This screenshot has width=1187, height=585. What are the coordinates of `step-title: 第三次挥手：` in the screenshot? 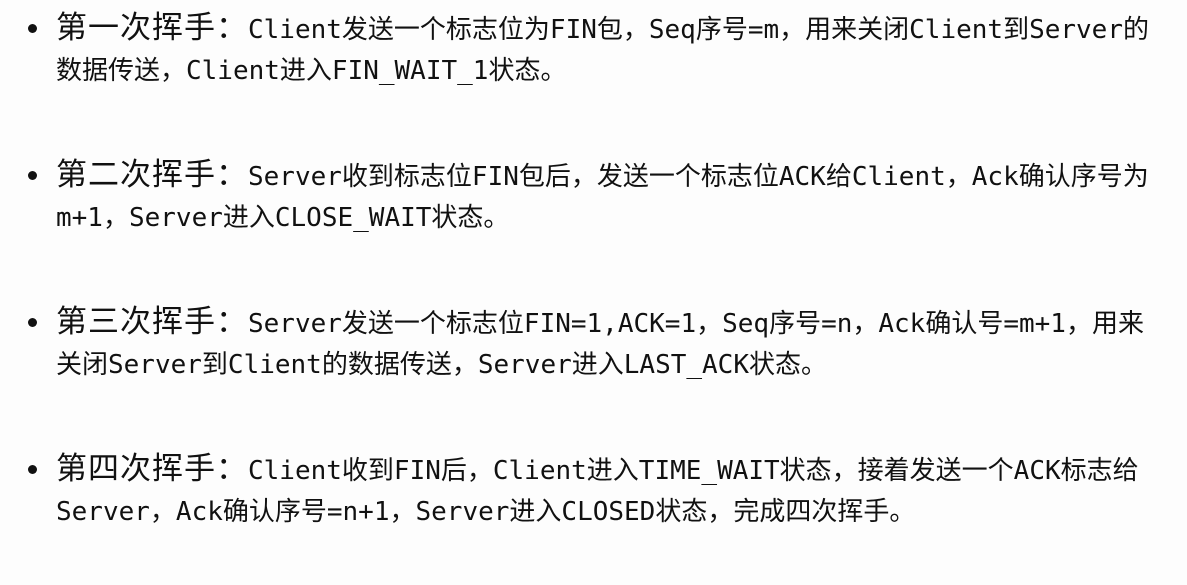 It's located at (152, 322).